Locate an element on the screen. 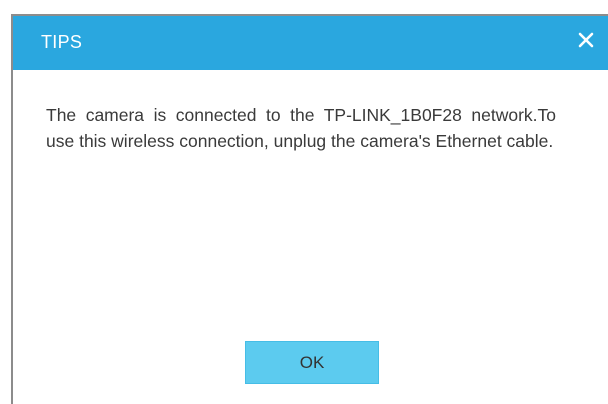  ok-button-label: OK is located at coordinates (312, 362).